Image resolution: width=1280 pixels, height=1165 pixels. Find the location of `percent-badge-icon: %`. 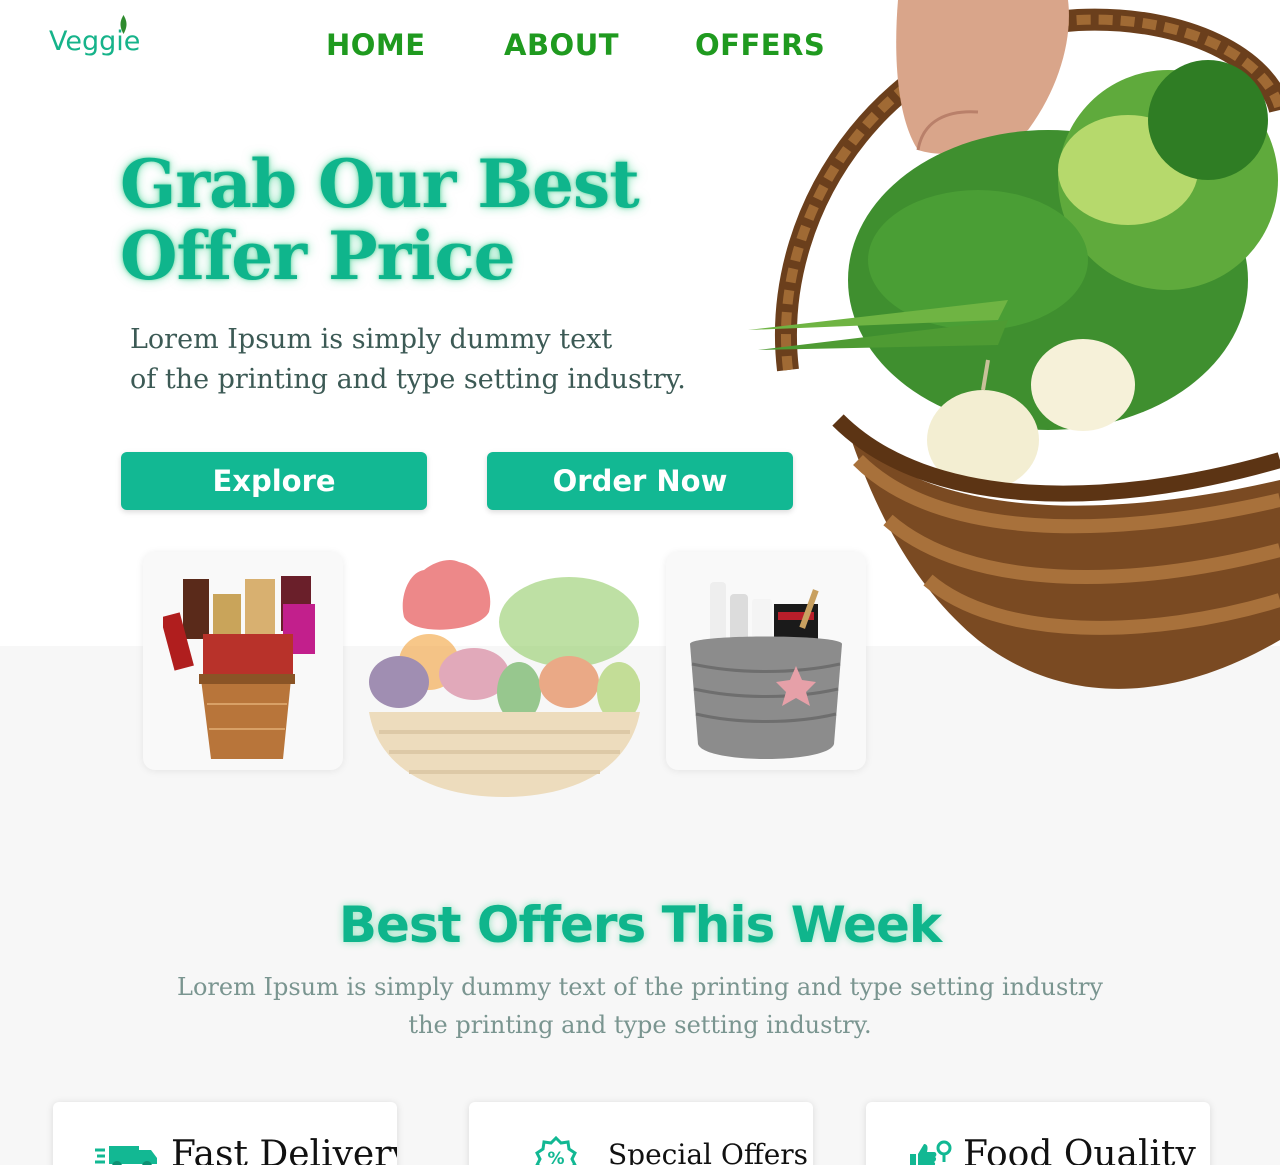

percent-badge-icon: % is located at coordinates (556, 1150).